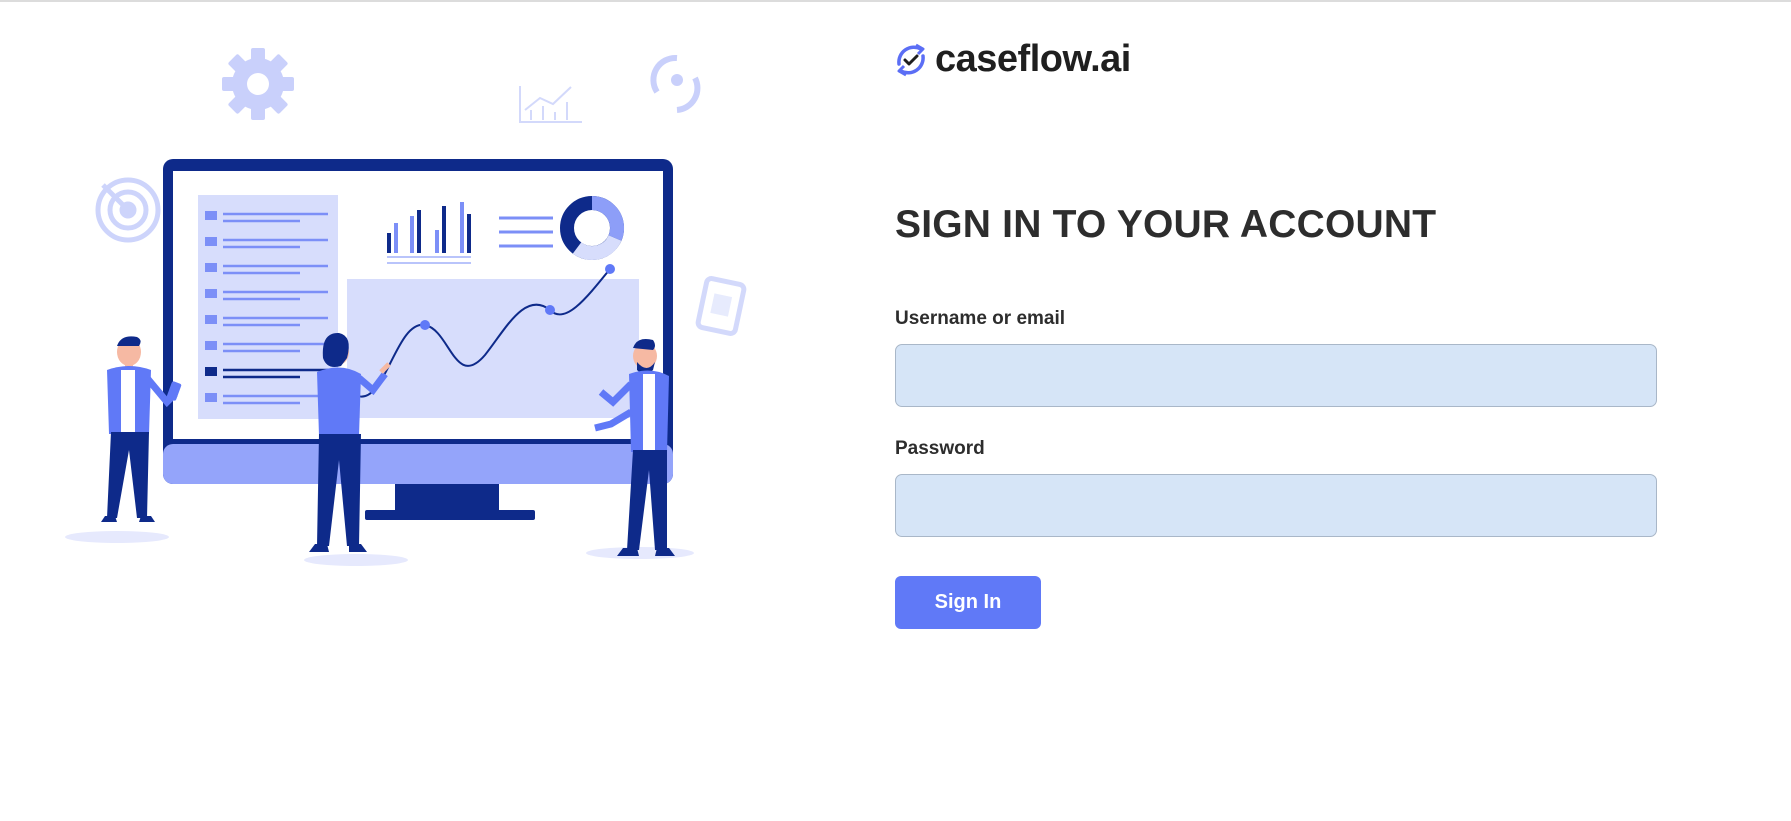  Describe the element at coordinates (379, 548) in the screenshot. I see `ground-shadows` at that location.